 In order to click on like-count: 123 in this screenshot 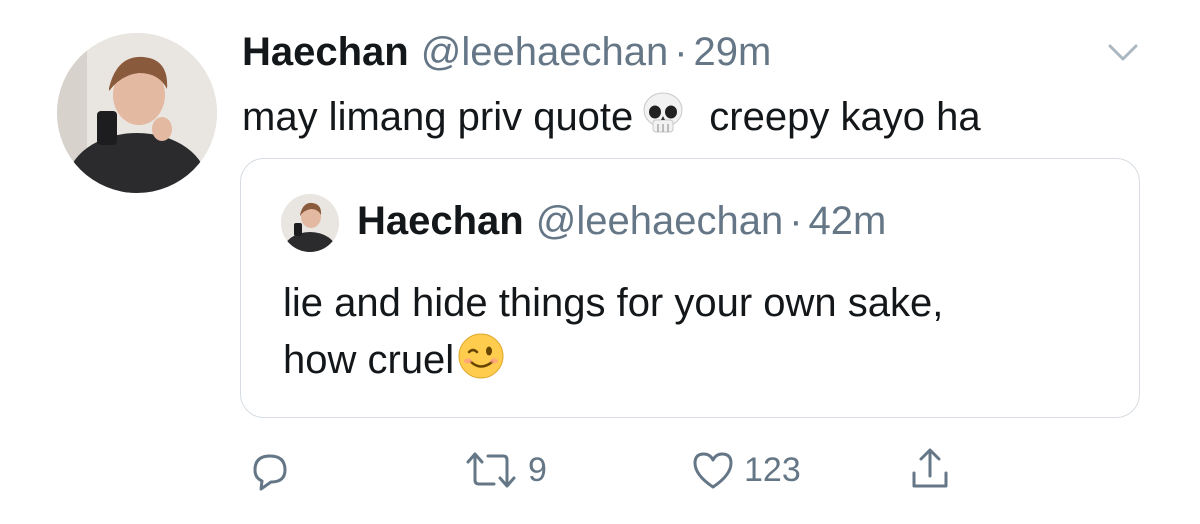, I will do `click(772, 469)`.